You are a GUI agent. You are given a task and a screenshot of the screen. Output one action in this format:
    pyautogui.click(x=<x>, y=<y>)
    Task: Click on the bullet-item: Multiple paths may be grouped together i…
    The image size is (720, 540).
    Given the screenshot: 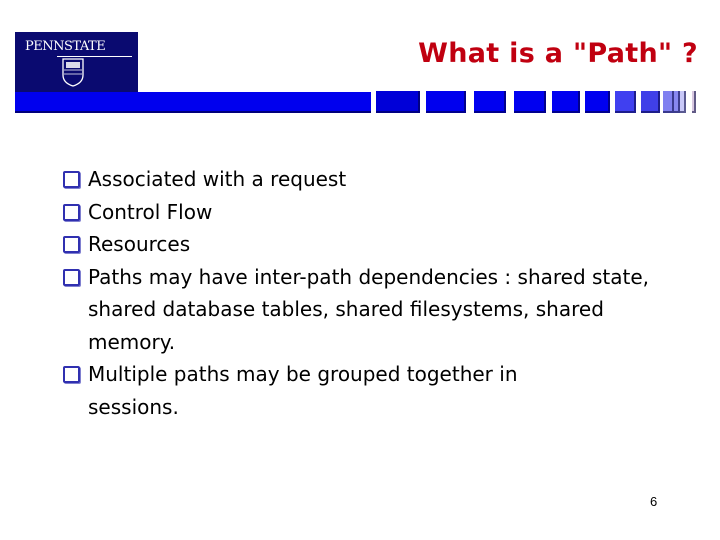 What is the action you would take?
    pyautogui.click(x=335, y=390)
    